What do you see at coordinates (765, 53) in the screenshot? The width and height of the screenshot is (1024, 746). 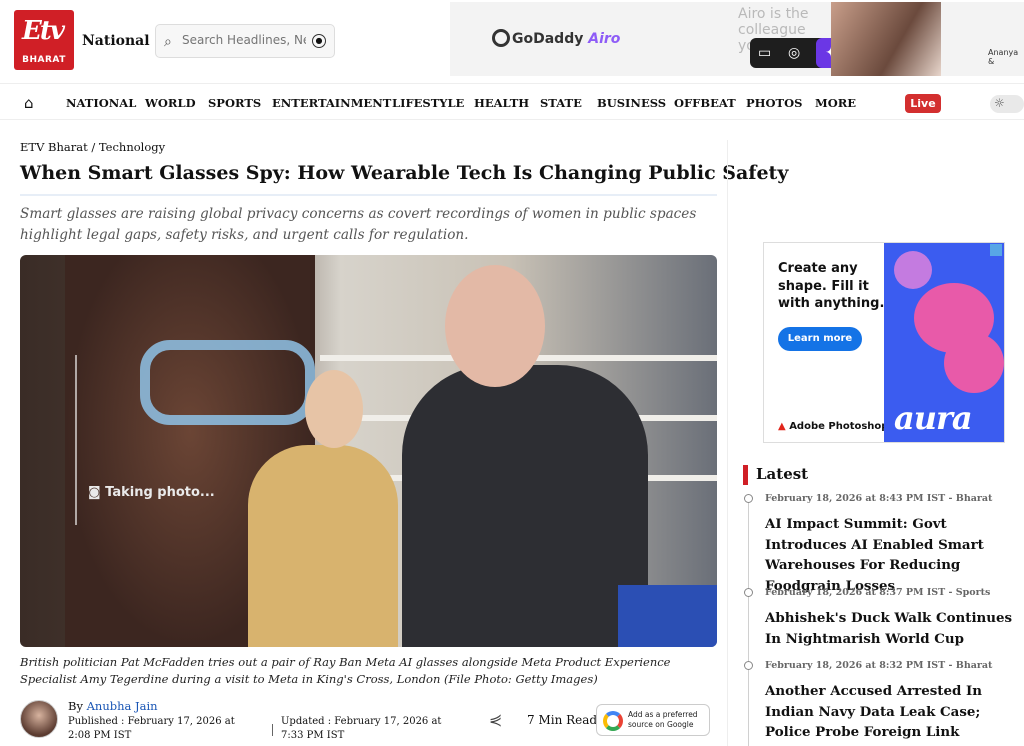 I see `window-icon: ▭` at bounding box center [765, 53].